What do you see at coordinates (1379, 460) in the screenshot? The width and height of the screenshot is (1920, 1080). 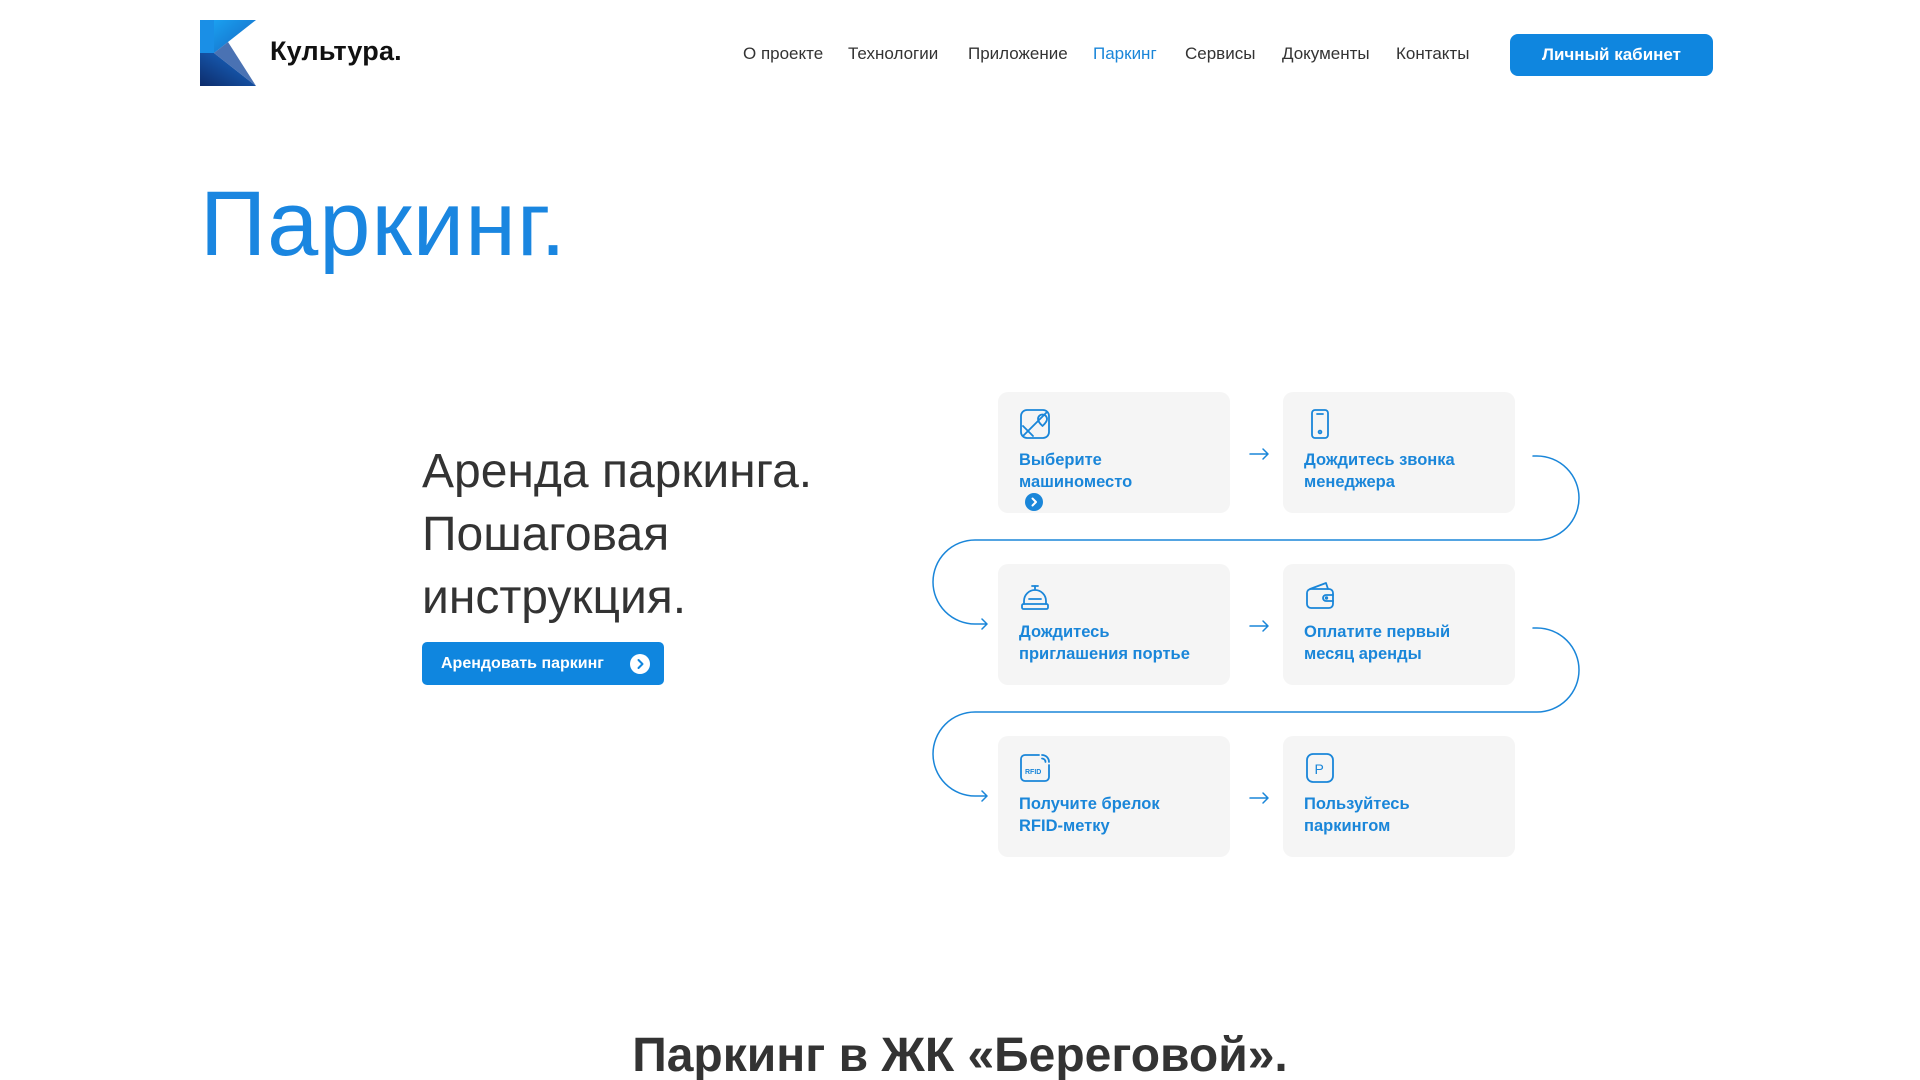 I see `step-line: Дождитесь звонка` at bounding box center [1379, 460].